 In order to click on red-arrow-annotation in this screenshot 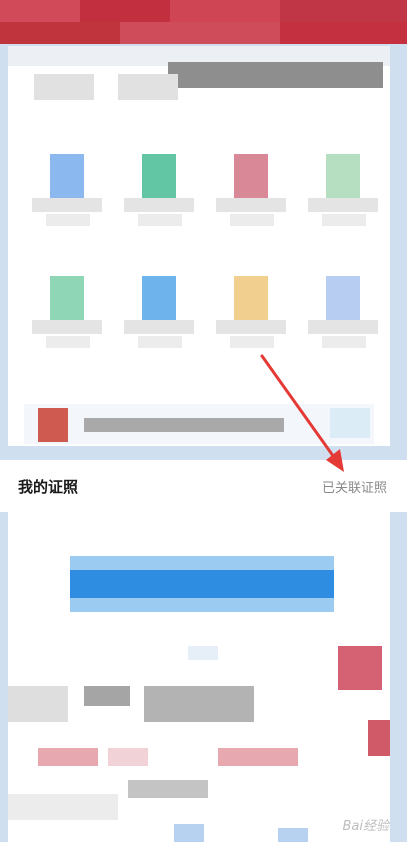, I will do `click(302, 413)`.